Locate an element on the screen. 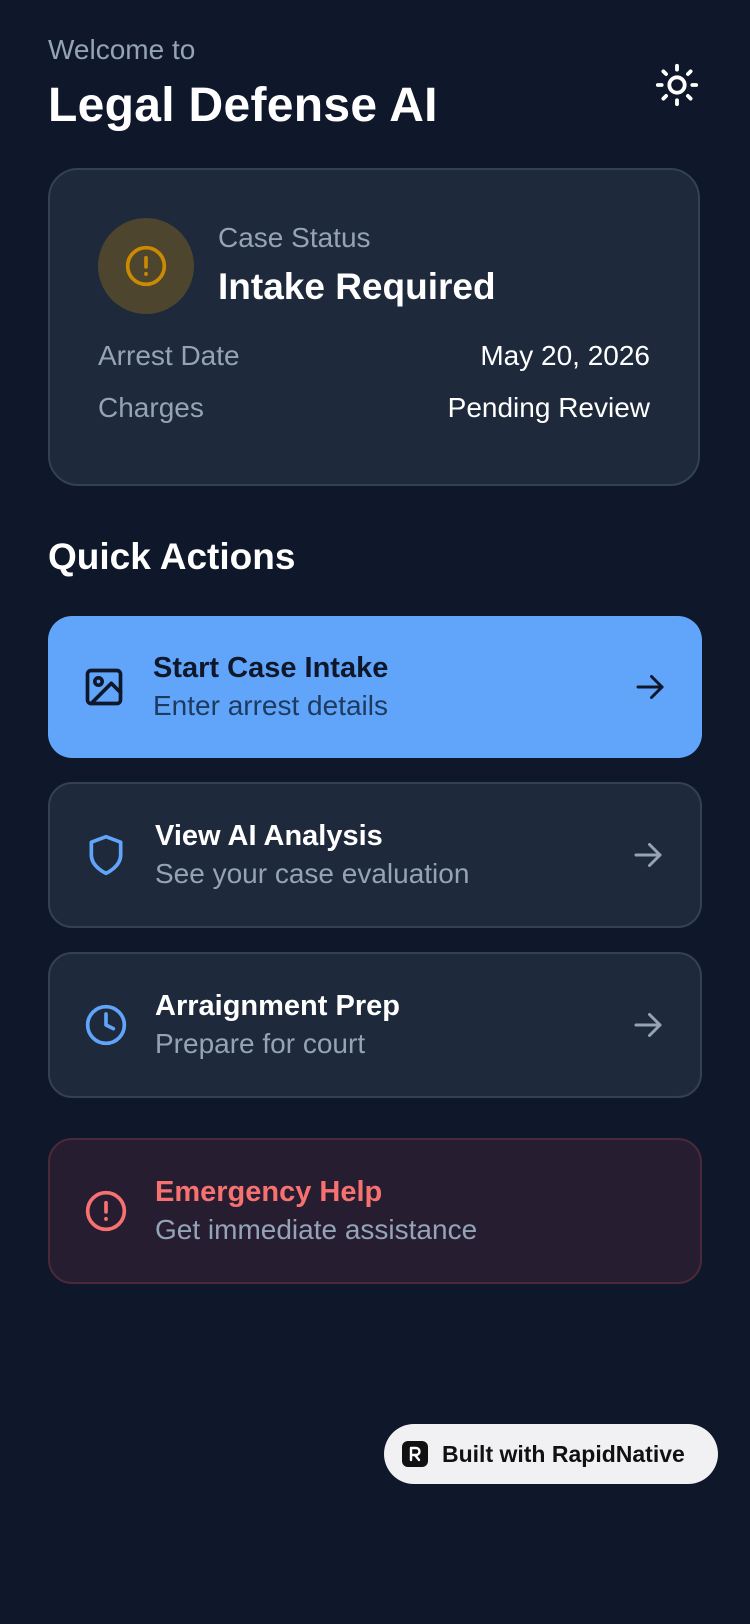 The height and width of the screenshot is (1624, 750). arrest-date-value: May 20, 2026 is located at coordinates (565, 355).